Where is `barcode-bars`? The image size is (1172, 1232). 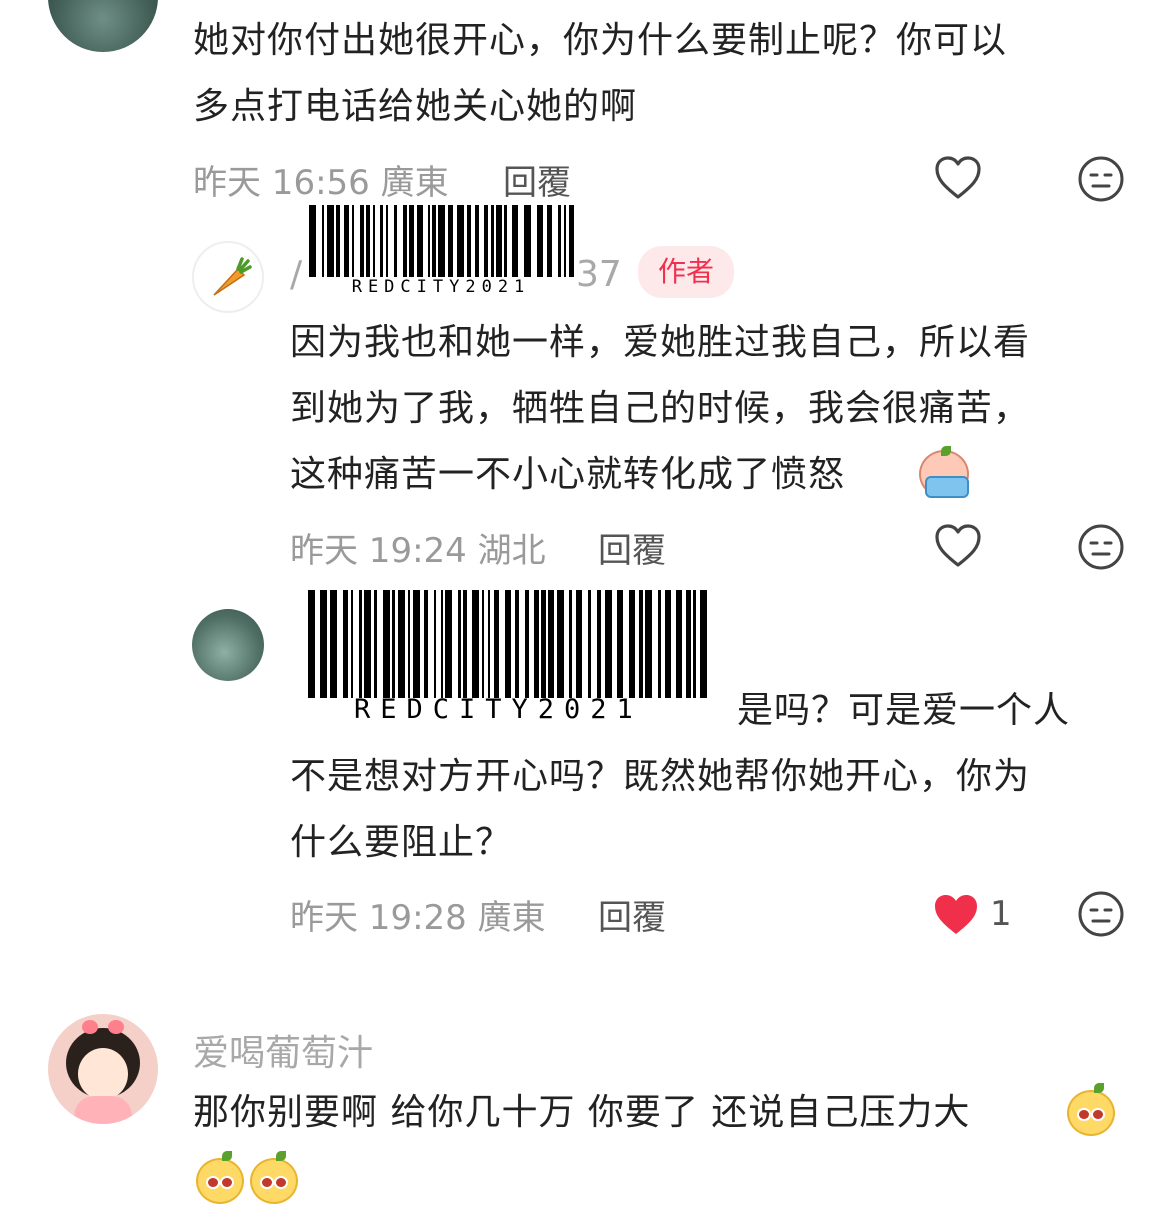 barcode-bars is located at coordinates (441, 241).